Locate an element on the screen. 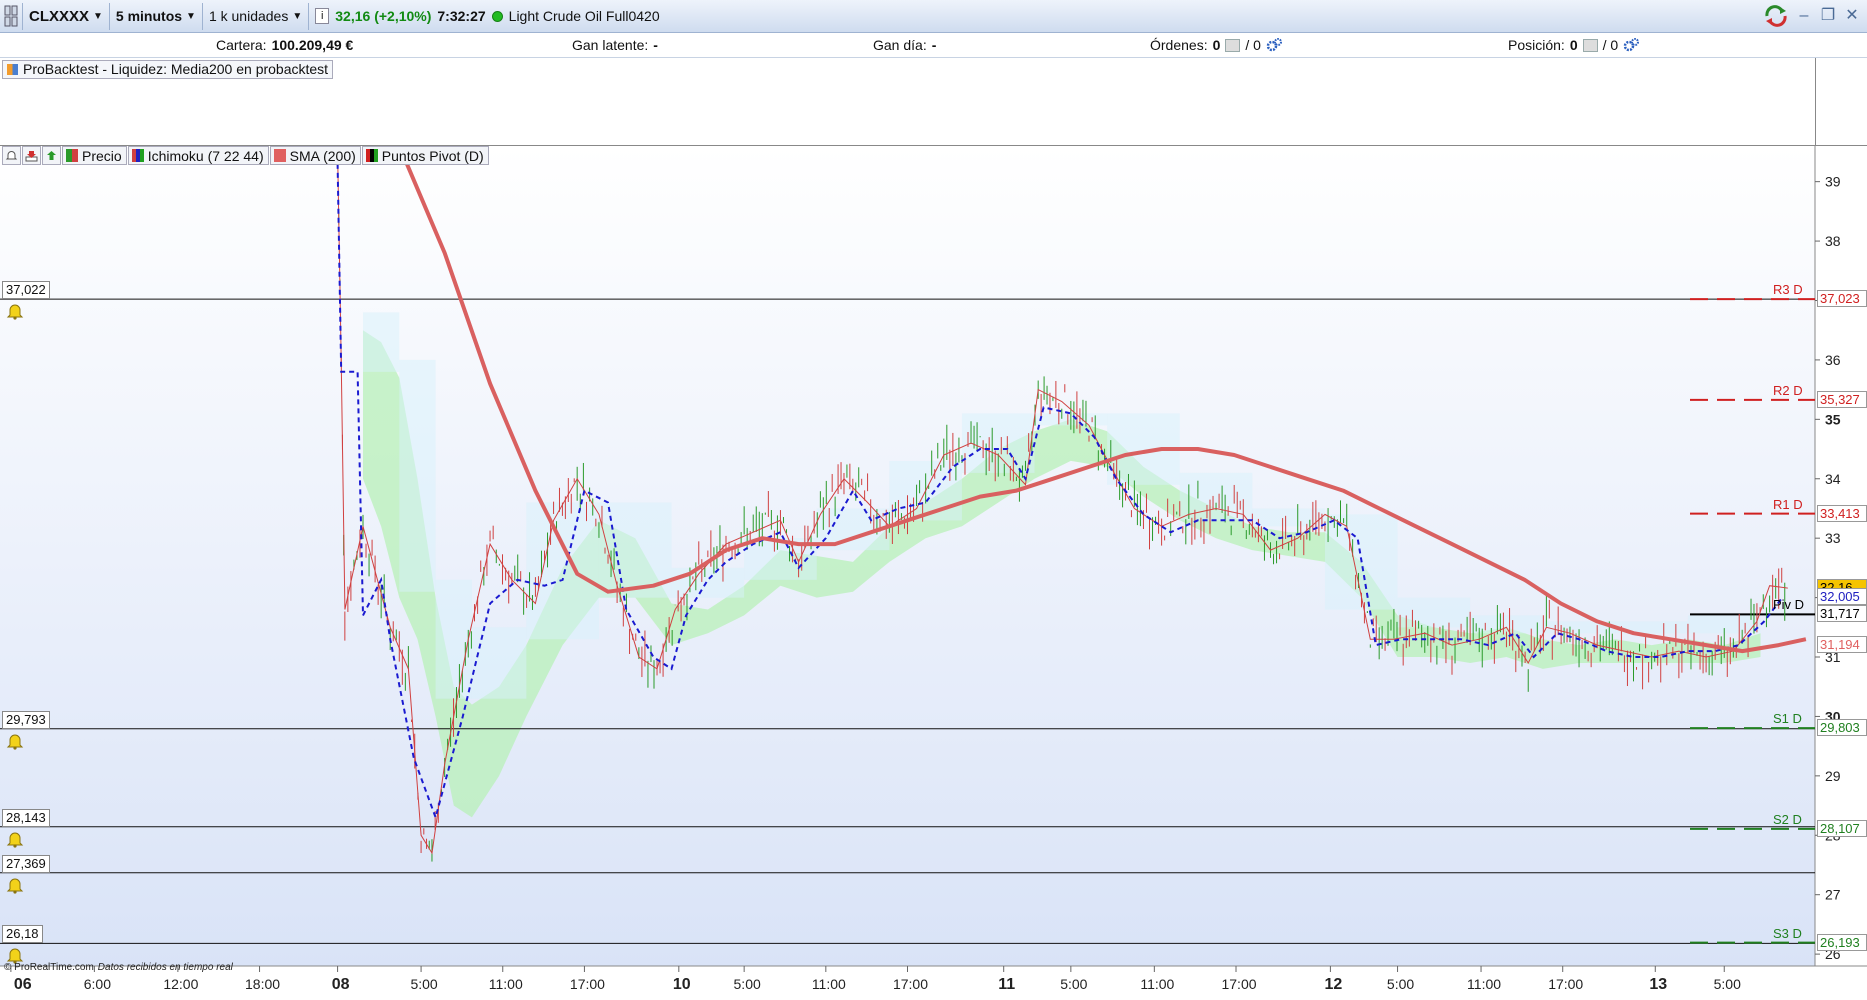  y-tick-label: 35 is located at coordinates (1833, 419).